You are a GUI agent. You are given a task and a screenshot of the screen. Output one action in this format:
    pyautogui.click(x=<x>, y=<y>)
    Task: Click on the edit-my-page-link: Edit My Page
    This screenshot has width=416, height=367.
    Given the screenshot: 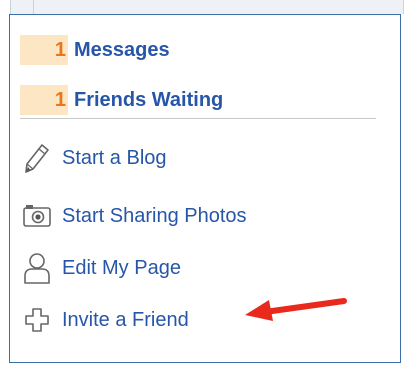 What is the action you would take?
    pyautogui.click(x=100, y=268)
    